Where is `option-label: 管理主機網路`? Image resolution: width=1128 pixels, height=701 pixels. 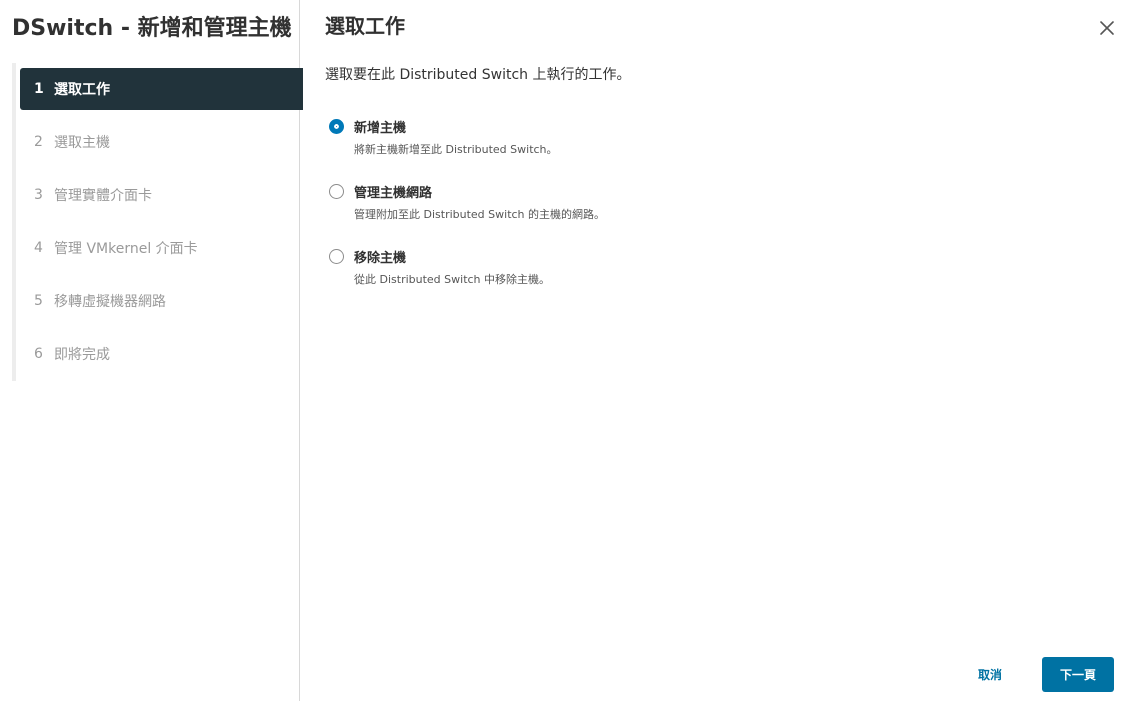 option-label: 管理主機網路 is located at coordinates (393, 193).